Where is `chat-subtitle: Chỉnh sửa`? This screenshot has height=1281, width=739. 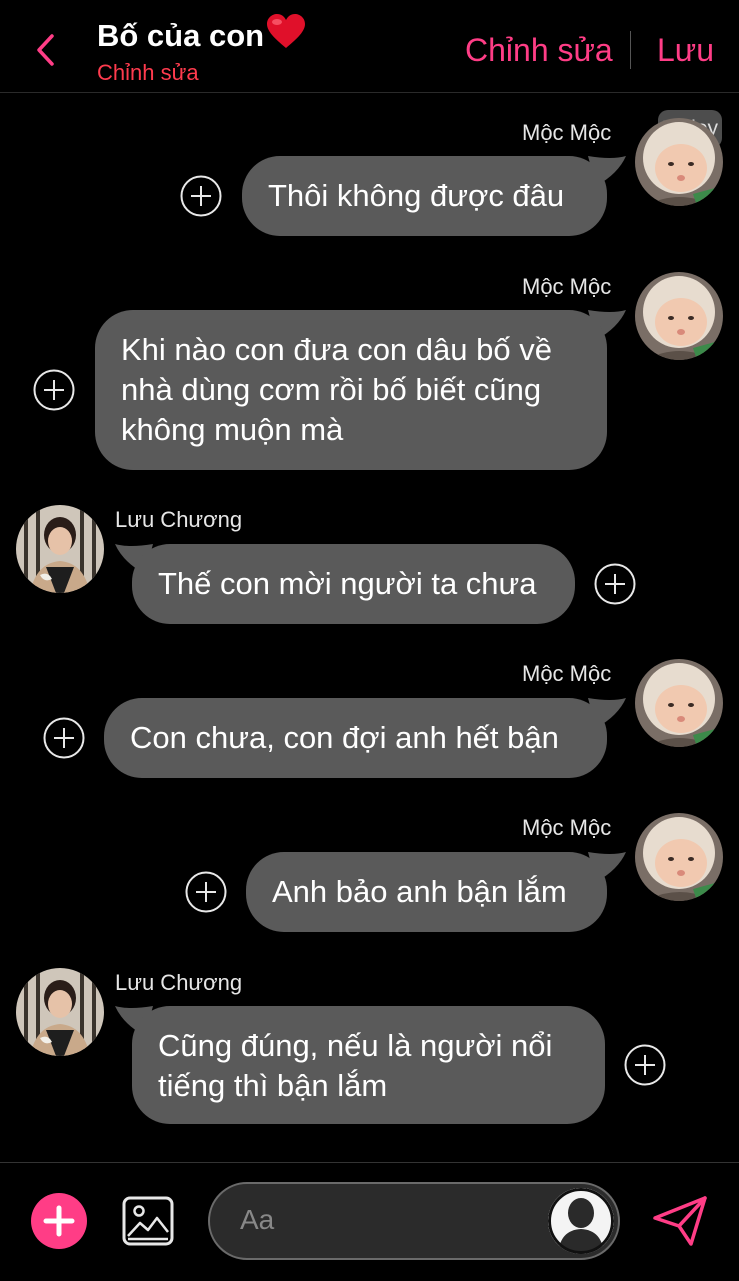 chat-subtitle: Chỉnh sửa is located at coordinates (148, 73).